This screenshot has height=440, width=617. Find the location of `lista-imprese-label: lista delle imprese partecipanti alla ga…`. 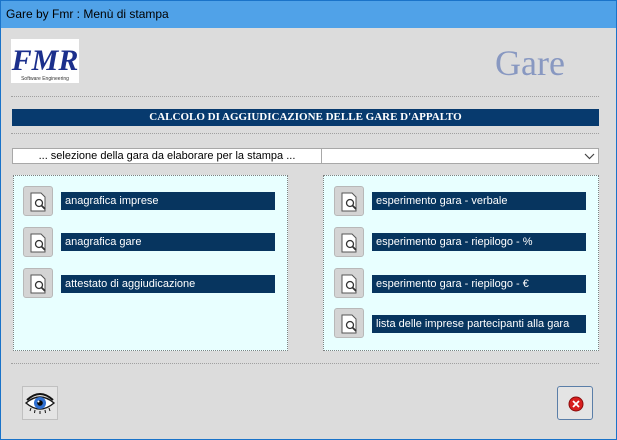

lista-imprese-label: lista delle imprese partecipanti alla ga… is located at coordinates (479, 324).